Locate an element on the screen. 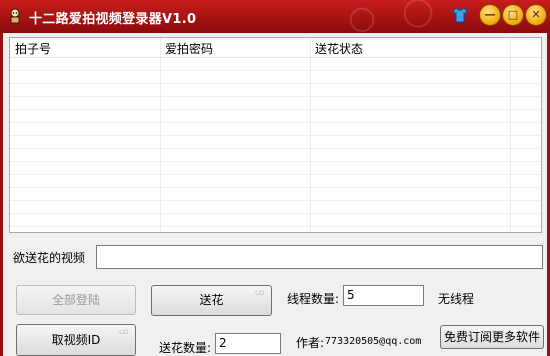  column-header-flower-status: 送花状态 is located at coordinates (339, 48).